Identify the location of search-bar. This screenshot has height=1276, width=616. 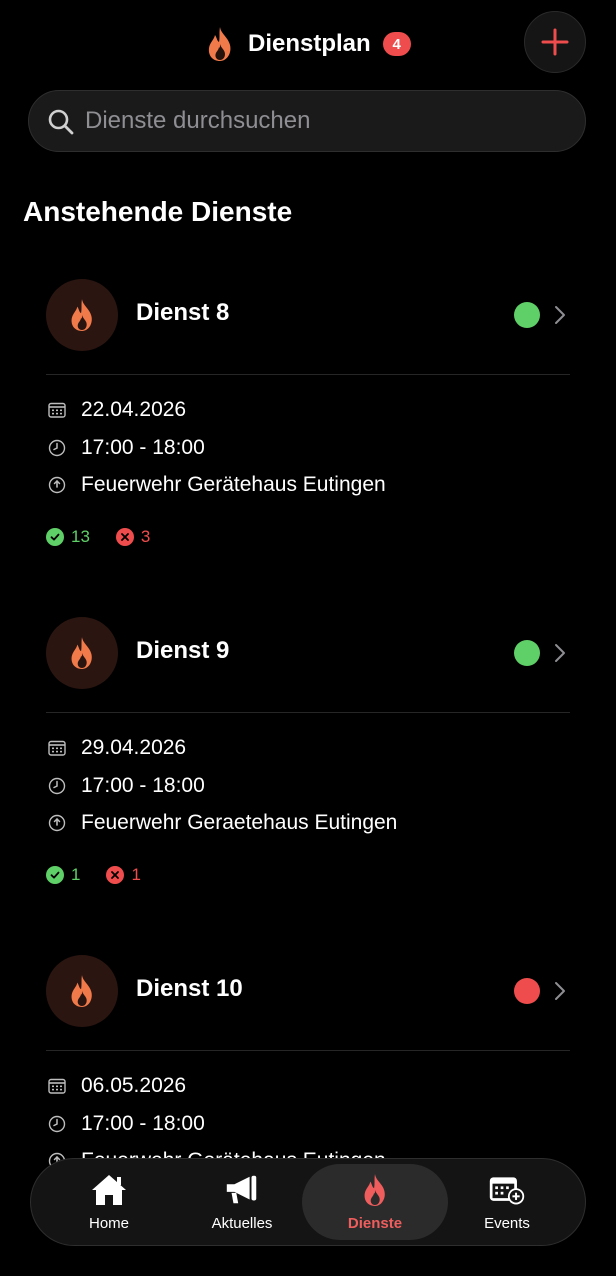
(307, 121).